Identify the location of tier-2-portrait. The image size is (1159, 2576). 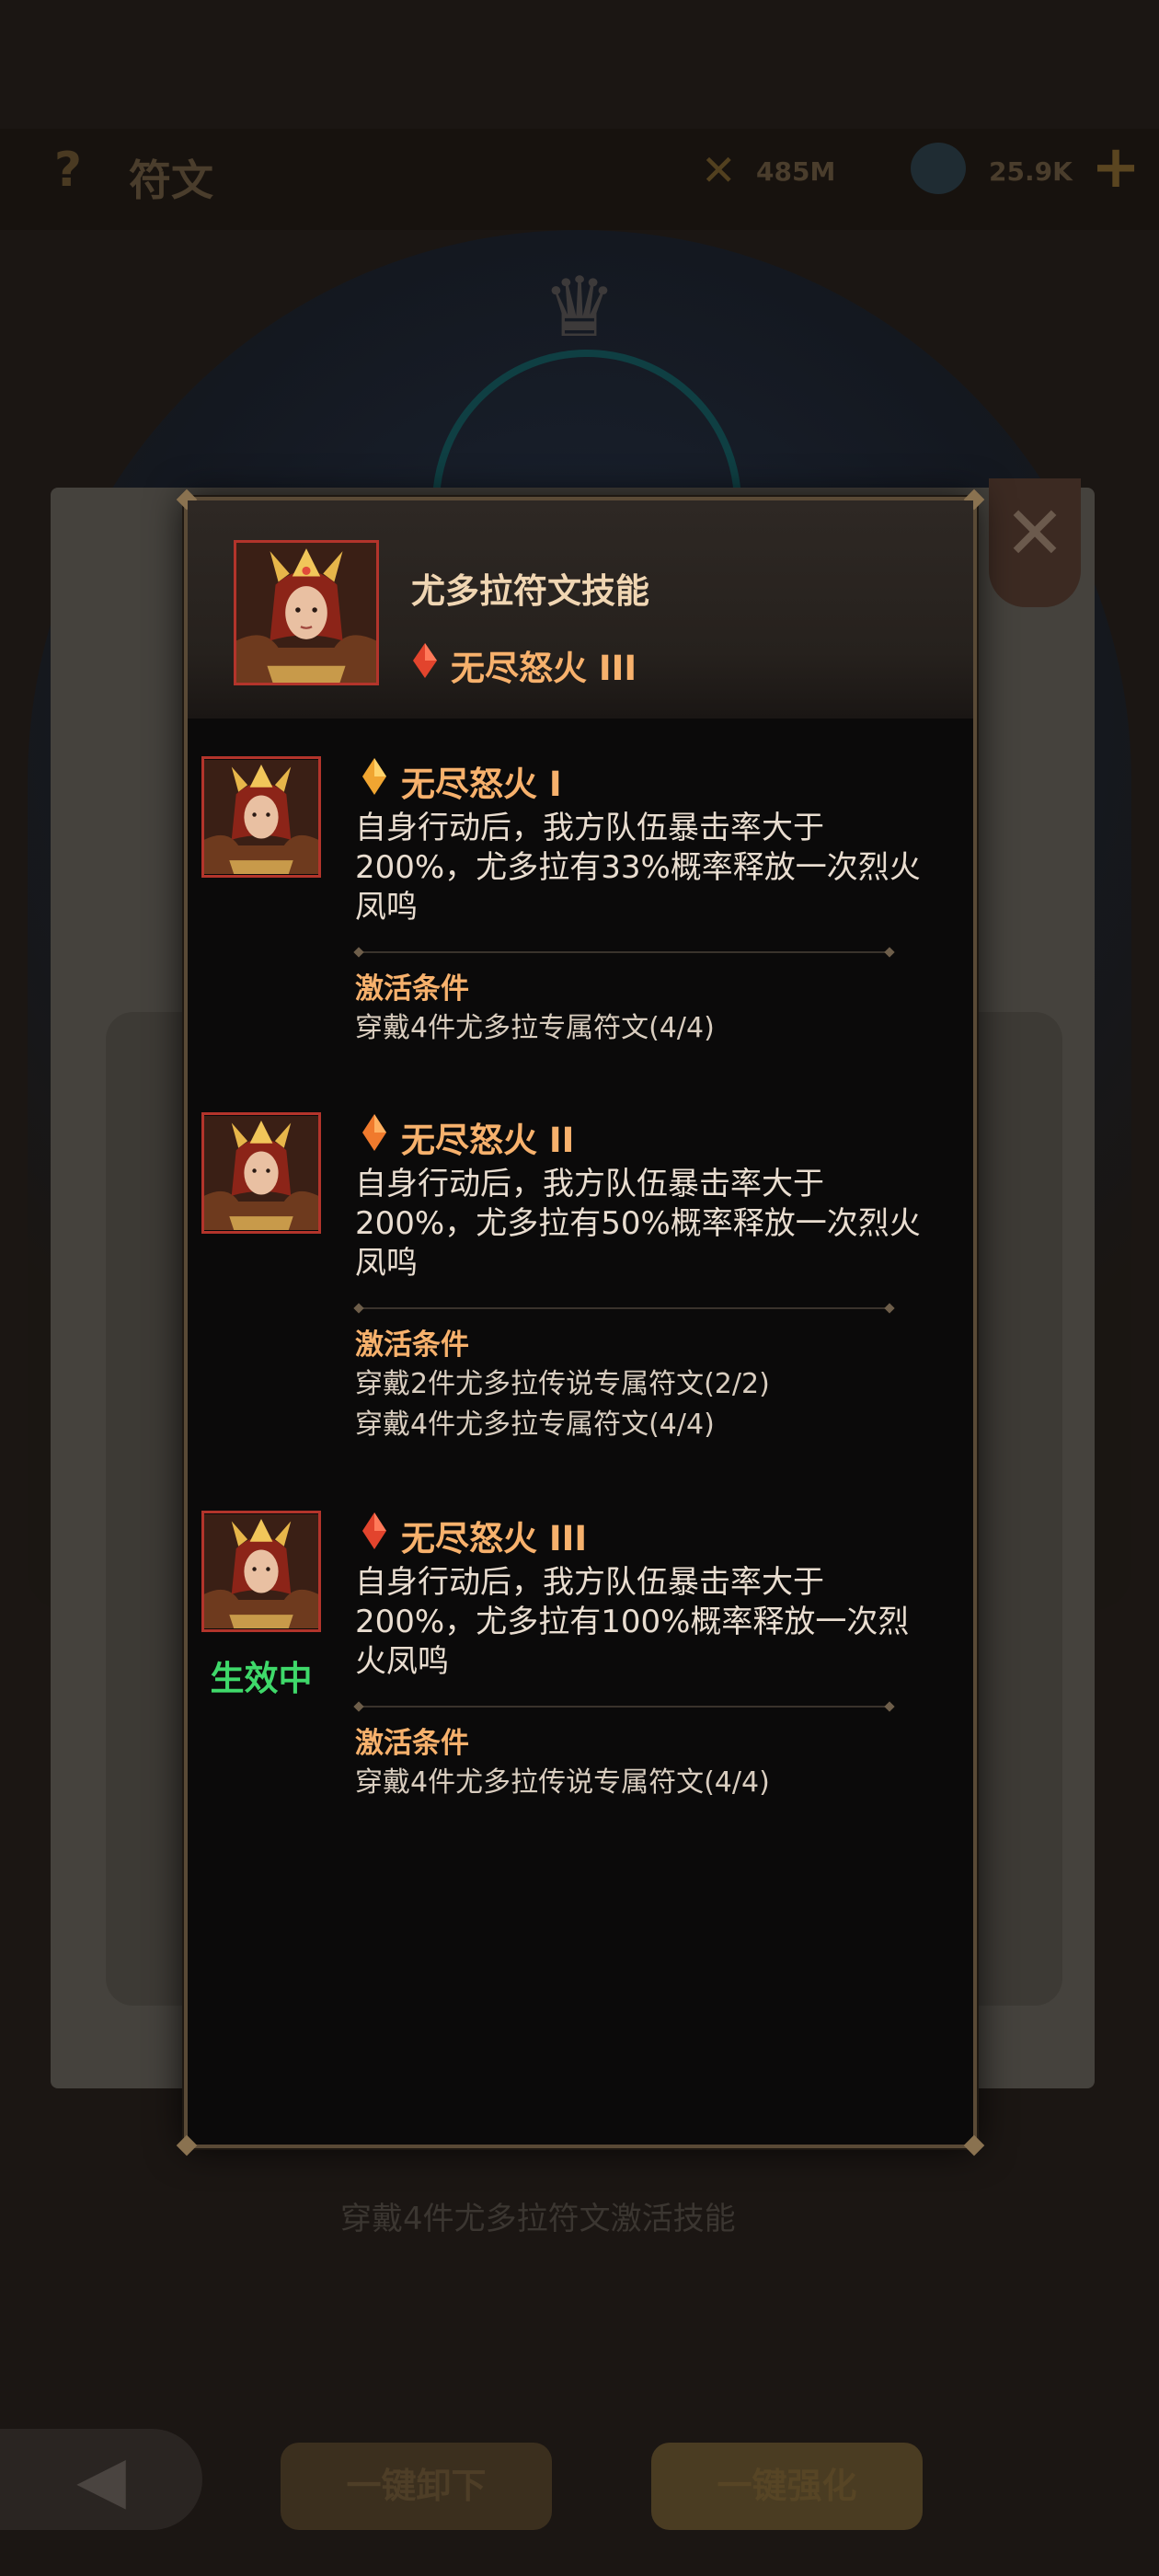
(261, 1173).